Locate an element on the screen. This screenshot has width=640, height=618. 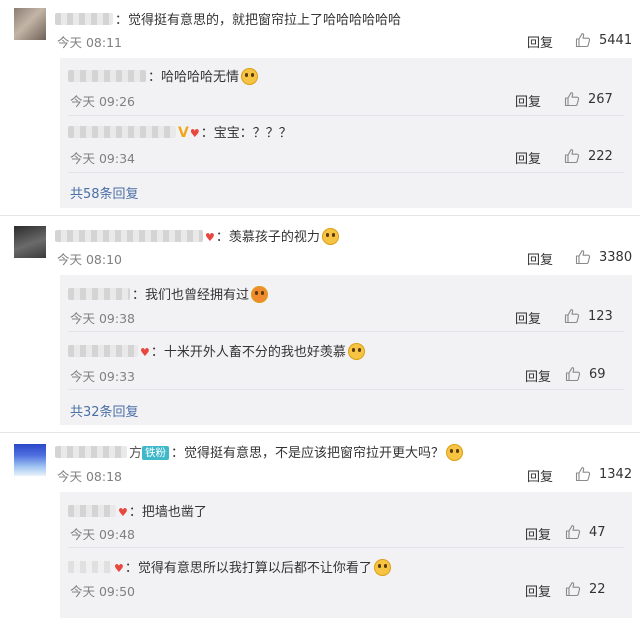
comment-text: ：羡慕孩子的视力 is located at coordinates (267, 237).